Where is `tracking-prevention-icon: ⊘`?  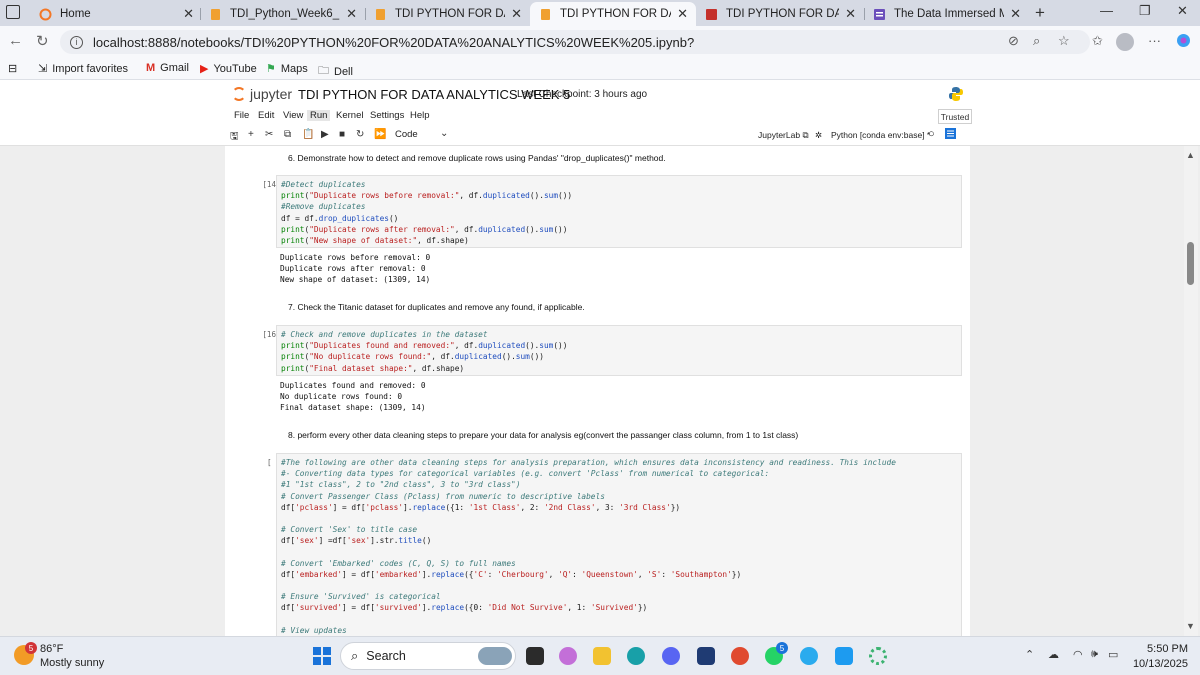 tracking-prevention-icon: ⊘ is located at coordinates (1013, 41).